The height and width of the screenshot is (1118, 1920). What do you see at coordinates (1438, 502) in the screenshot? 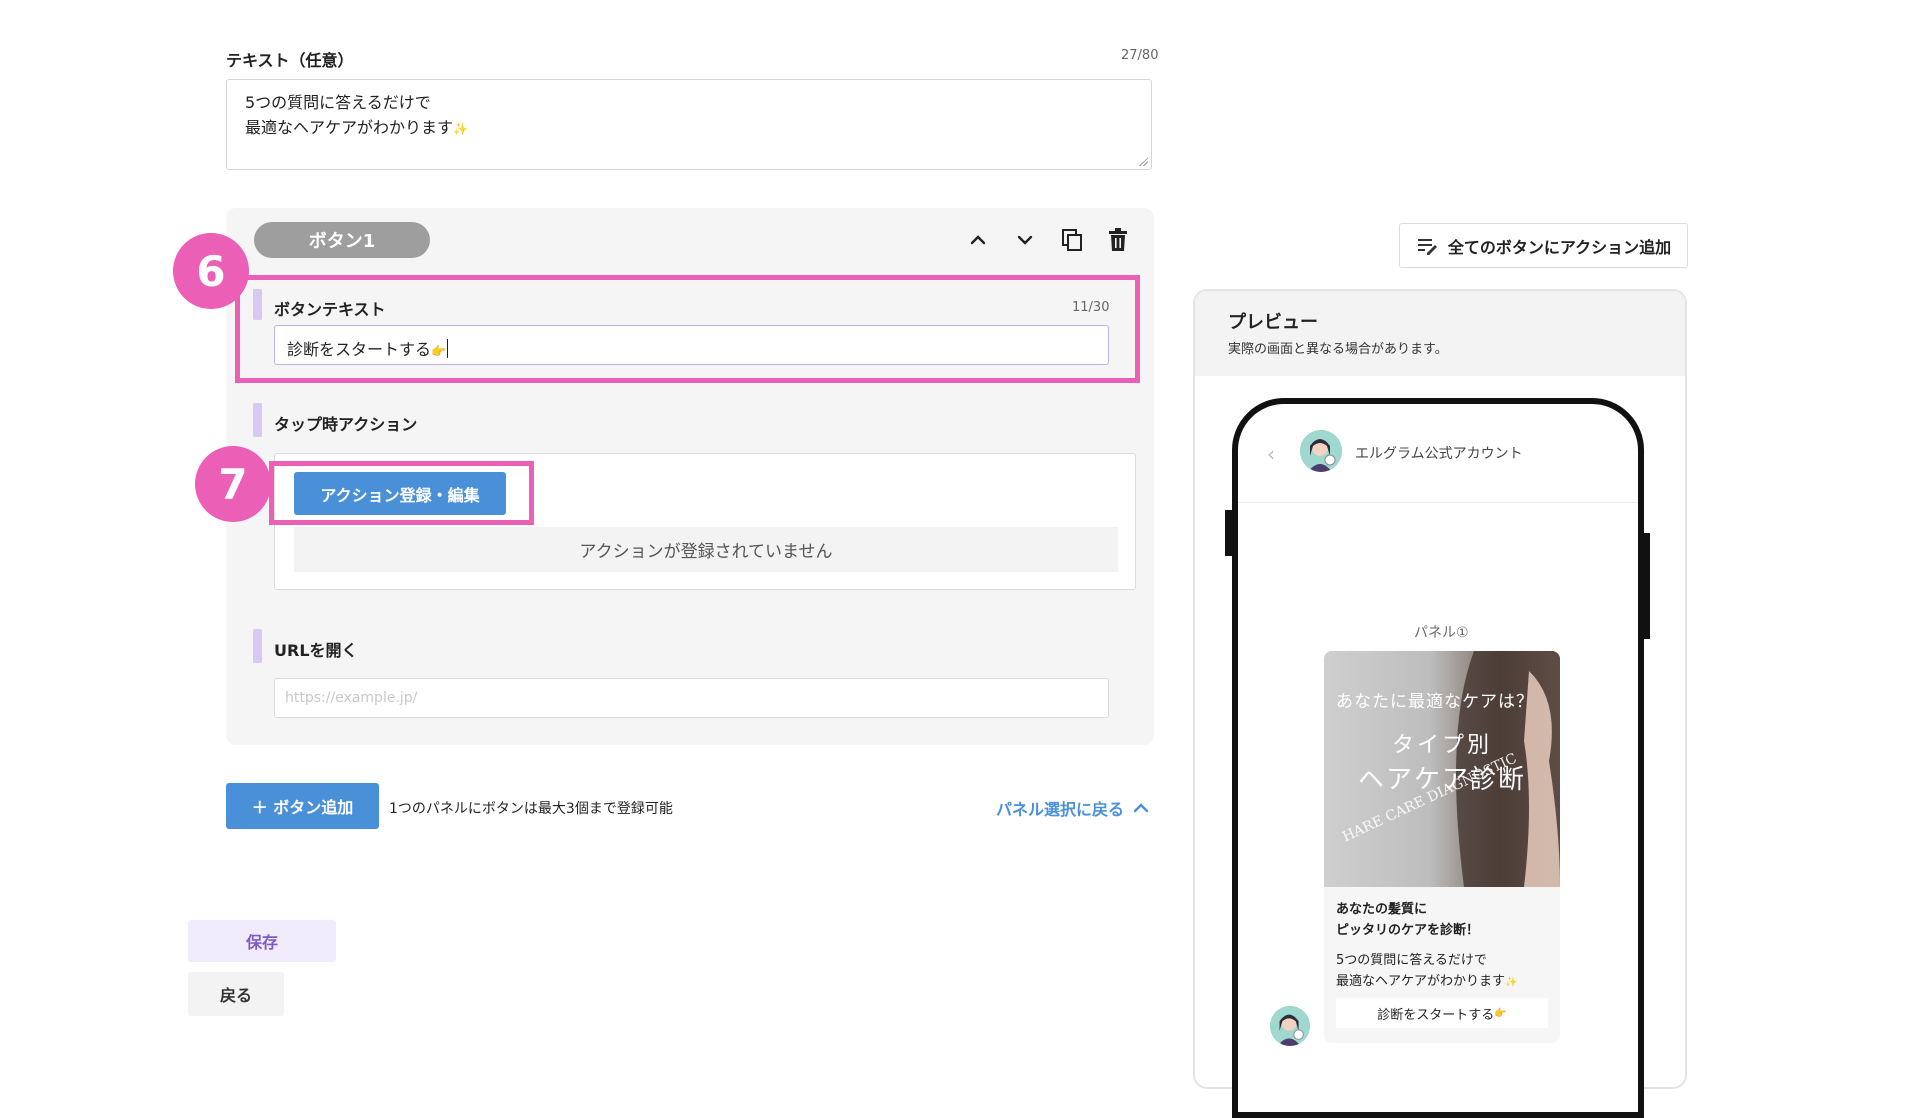
I see `phone-header-divider` at bounding box center [1438, 502].